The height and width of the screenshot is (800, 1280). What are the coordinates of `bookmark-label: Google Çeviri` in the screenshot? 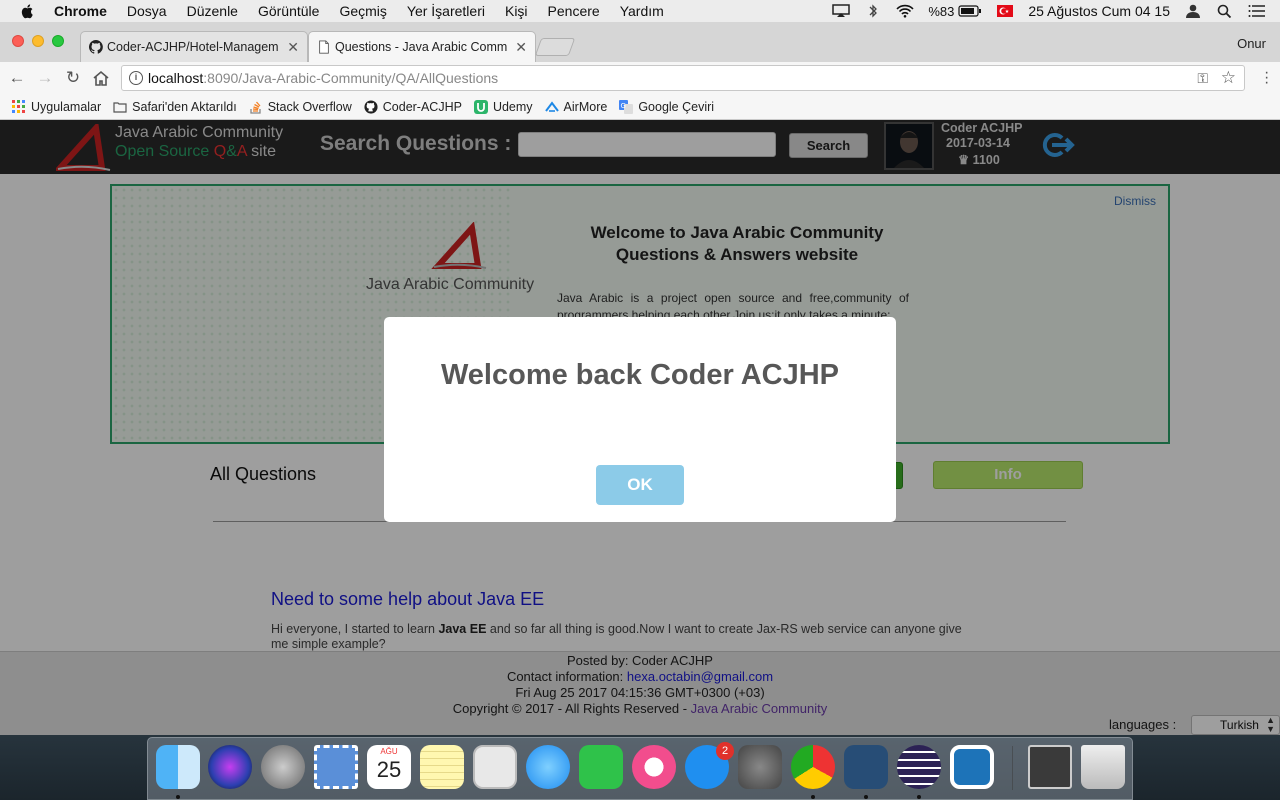 It's located at (676, 106).